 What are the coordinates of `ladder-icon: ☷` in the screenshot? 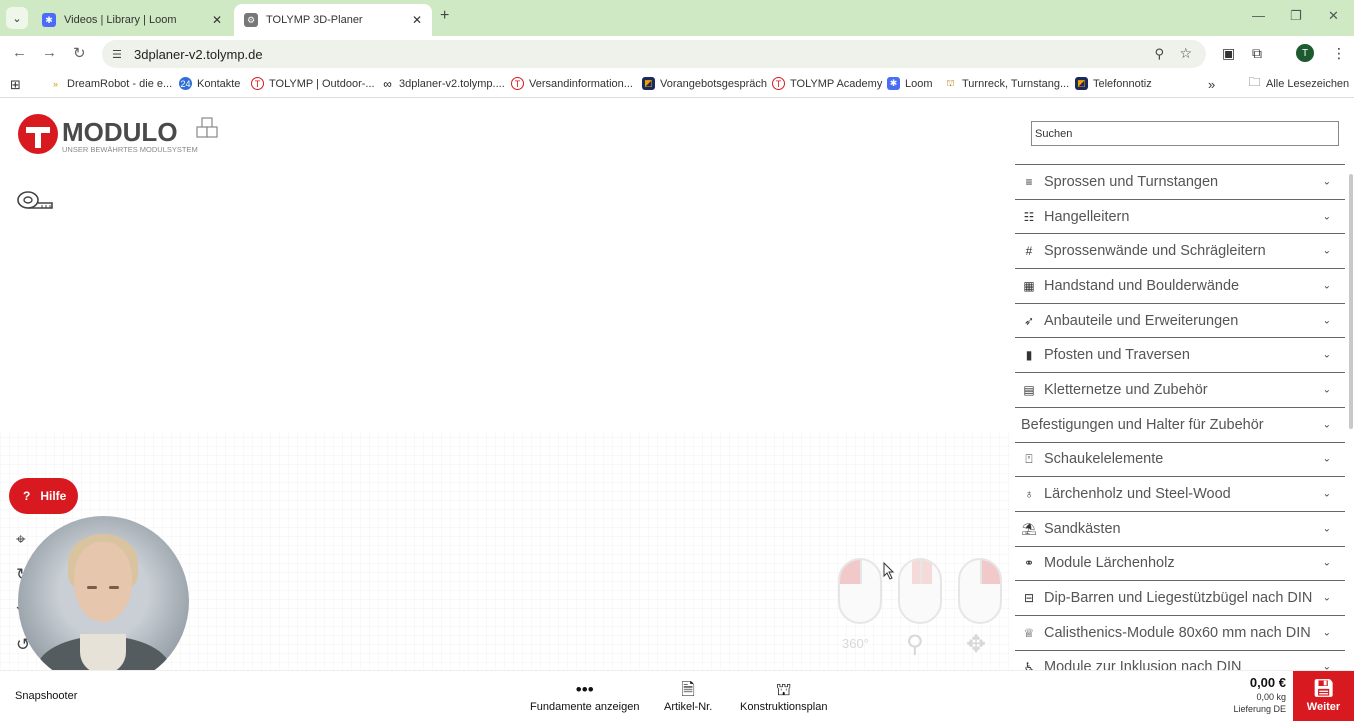 It's located at (1029, 216).